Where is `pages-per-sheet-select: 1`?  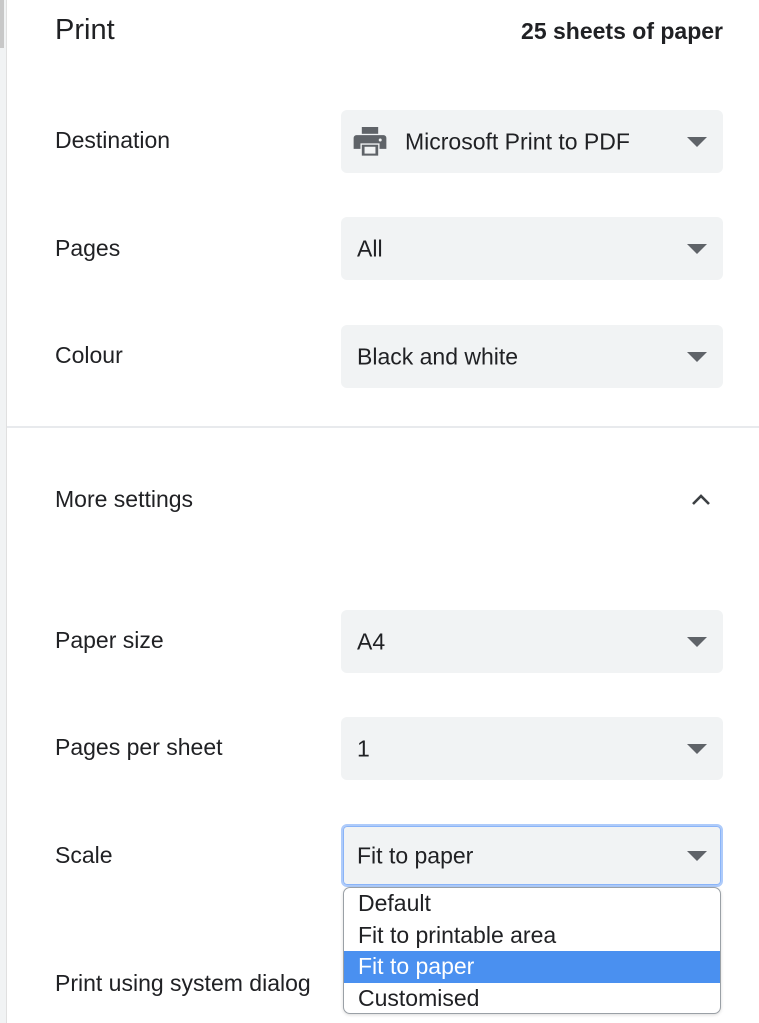 pages-per-sheet-select: 1 is located at coordinates (532, 748).